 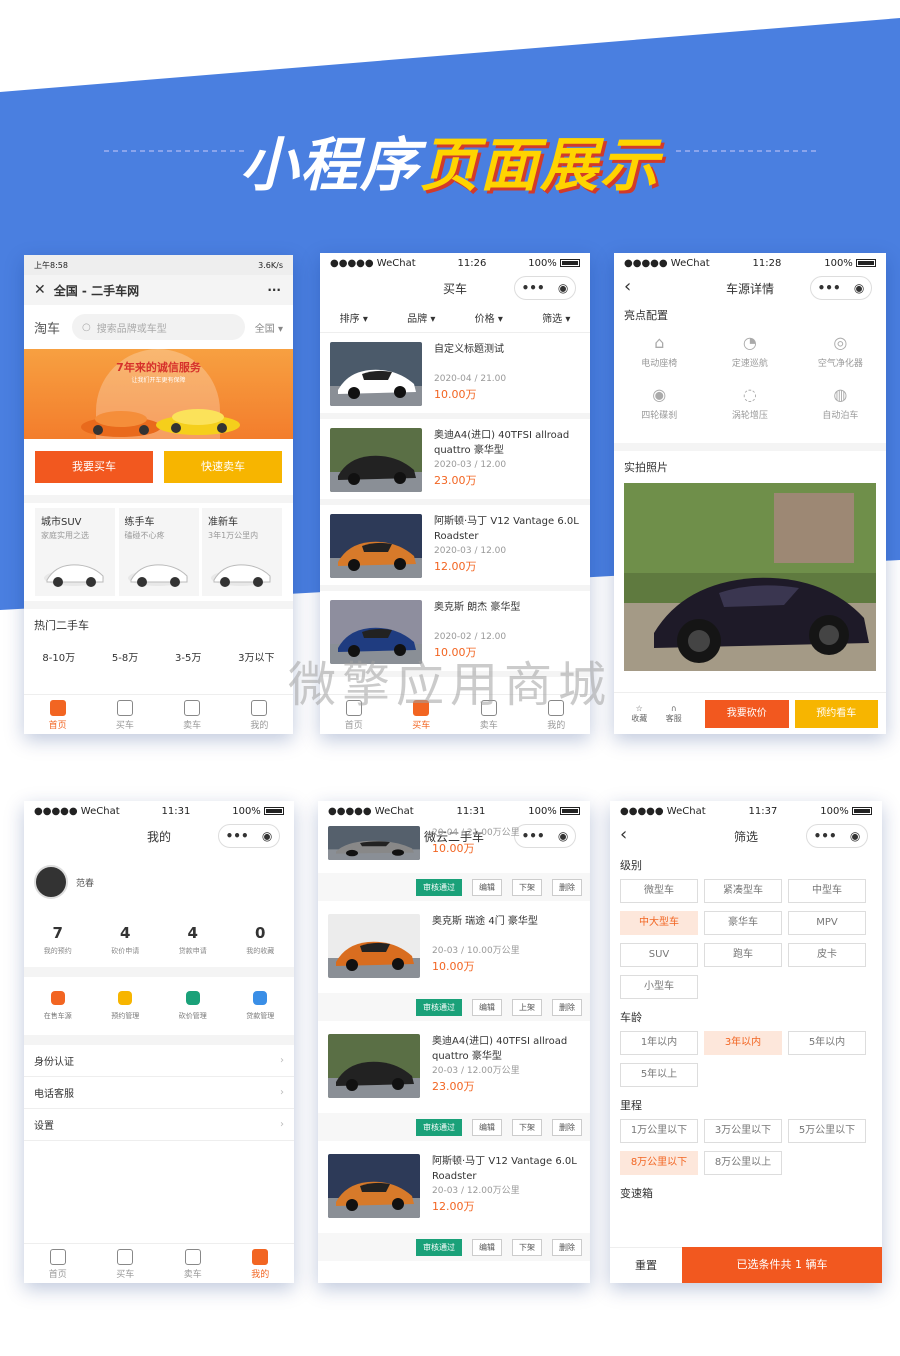 I want to click on filter-2: 价格 ▾, so click(x=489, y=317).